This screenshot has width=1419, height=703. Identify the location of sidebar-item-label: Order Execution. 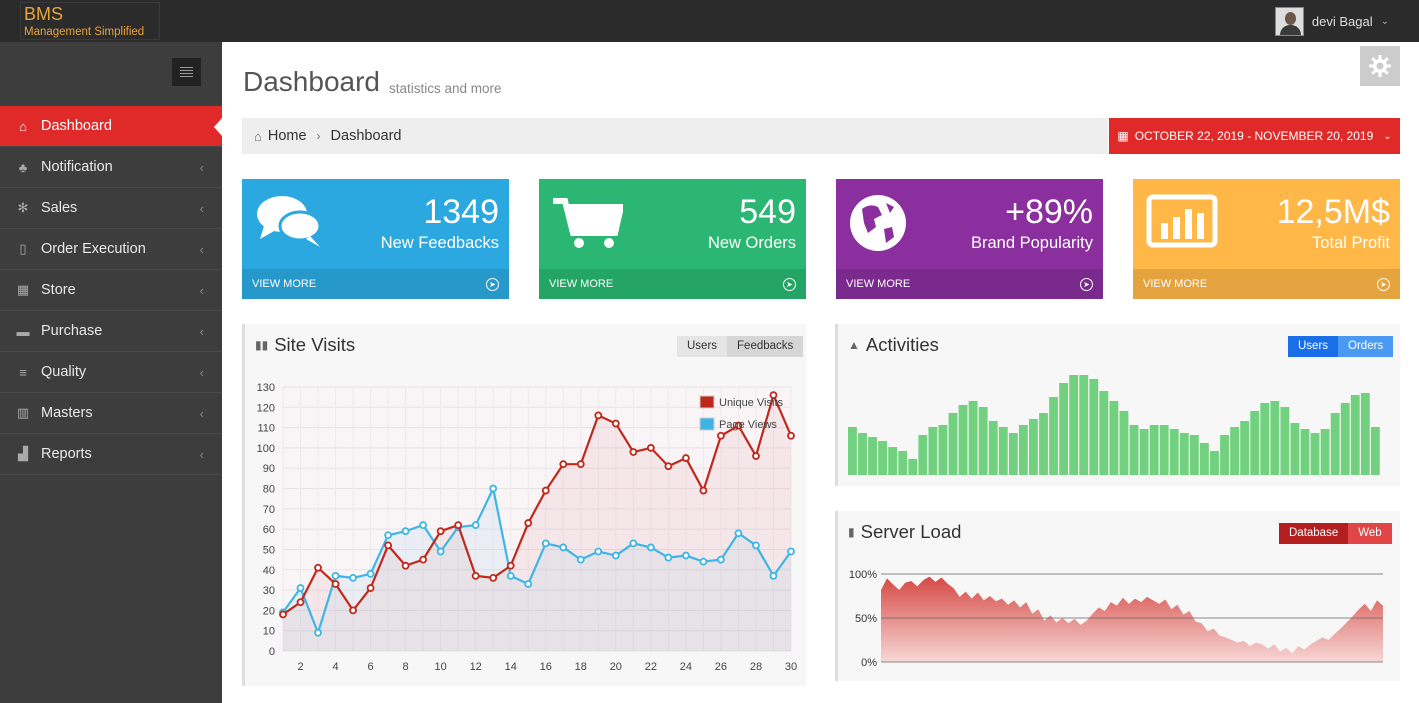
(93, 249).